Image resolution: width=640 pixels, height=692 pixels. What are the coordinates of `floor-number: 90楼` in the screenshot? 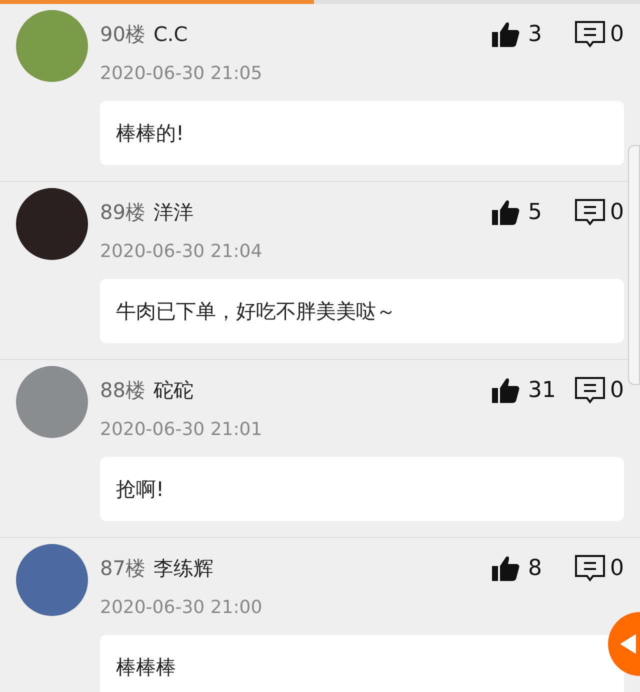 It's located at (123, 34).